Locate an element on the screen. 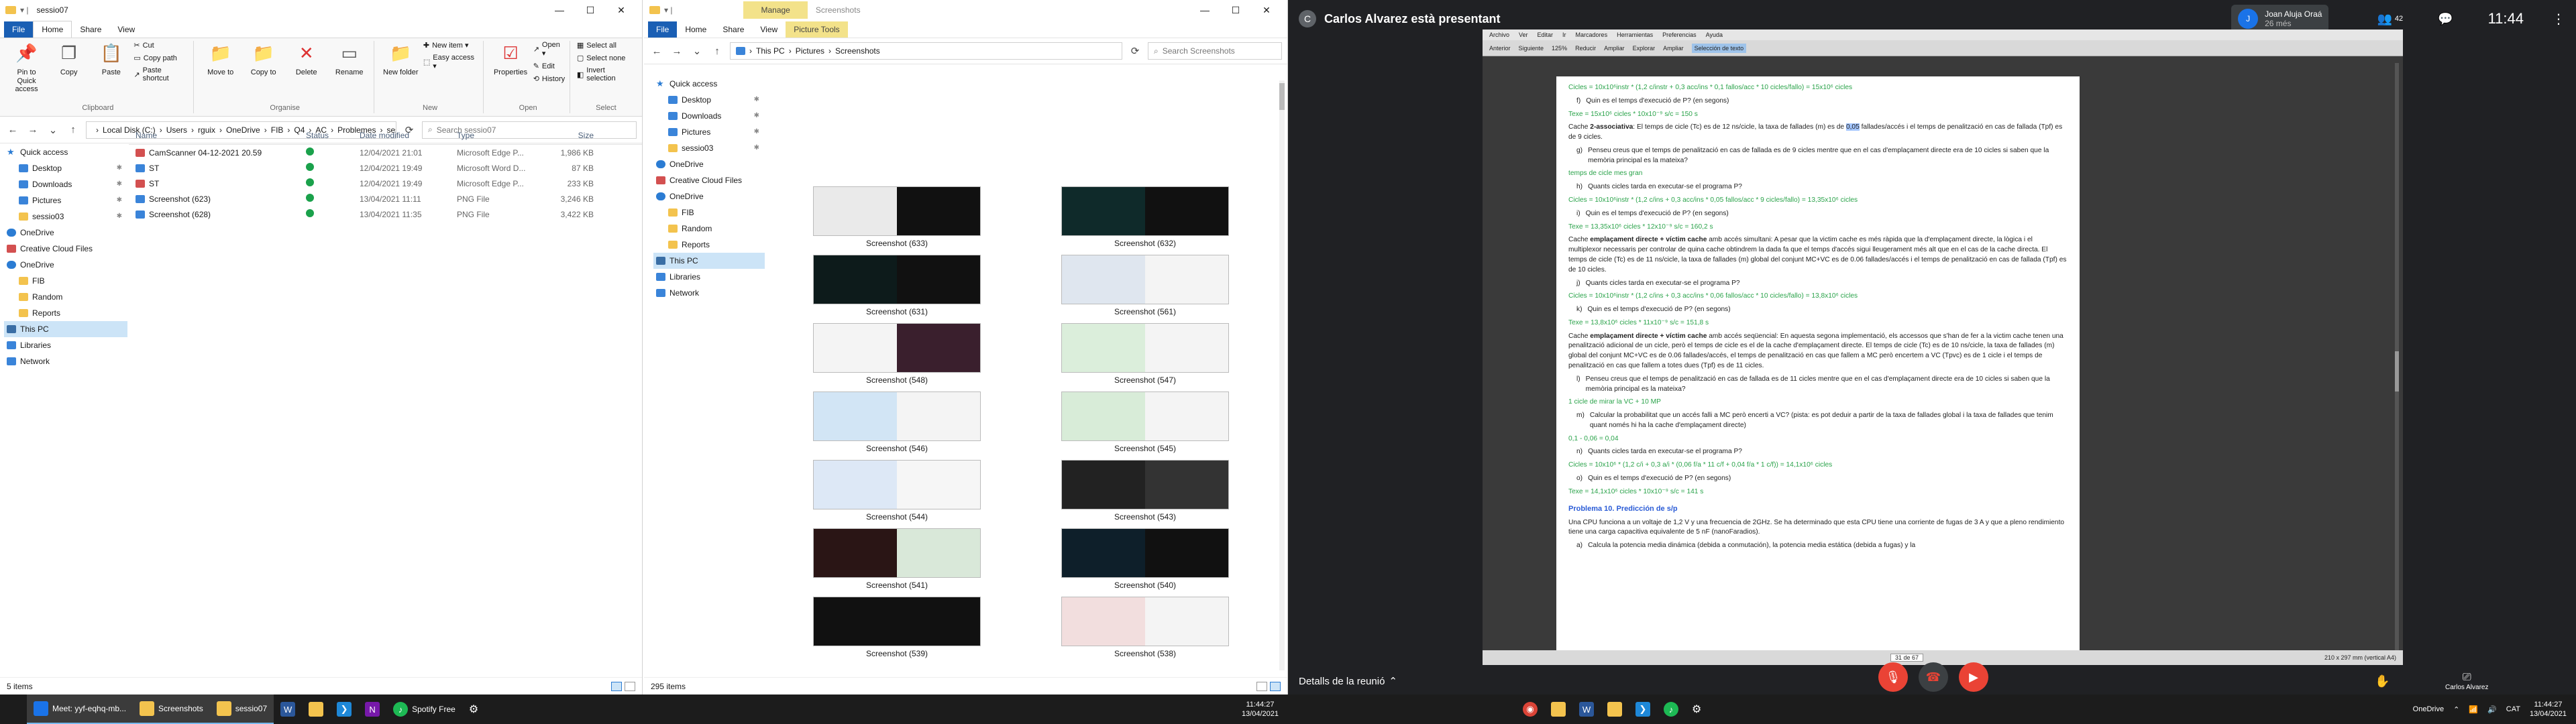  thumbnail-item: Screenshot (541) is located at coordinates (897, 559).